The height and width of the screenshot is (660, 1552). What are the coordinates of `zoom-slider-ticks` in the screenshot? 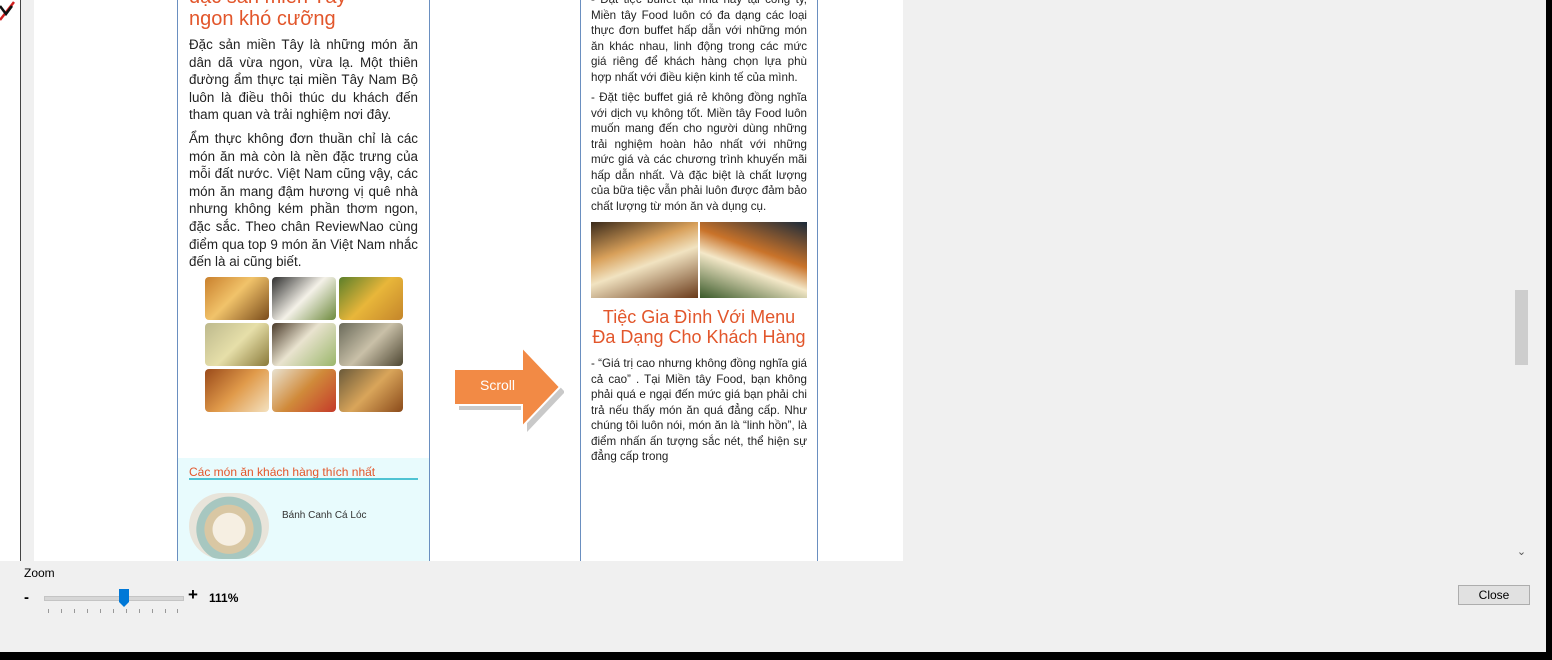 It's located at (113, 612).